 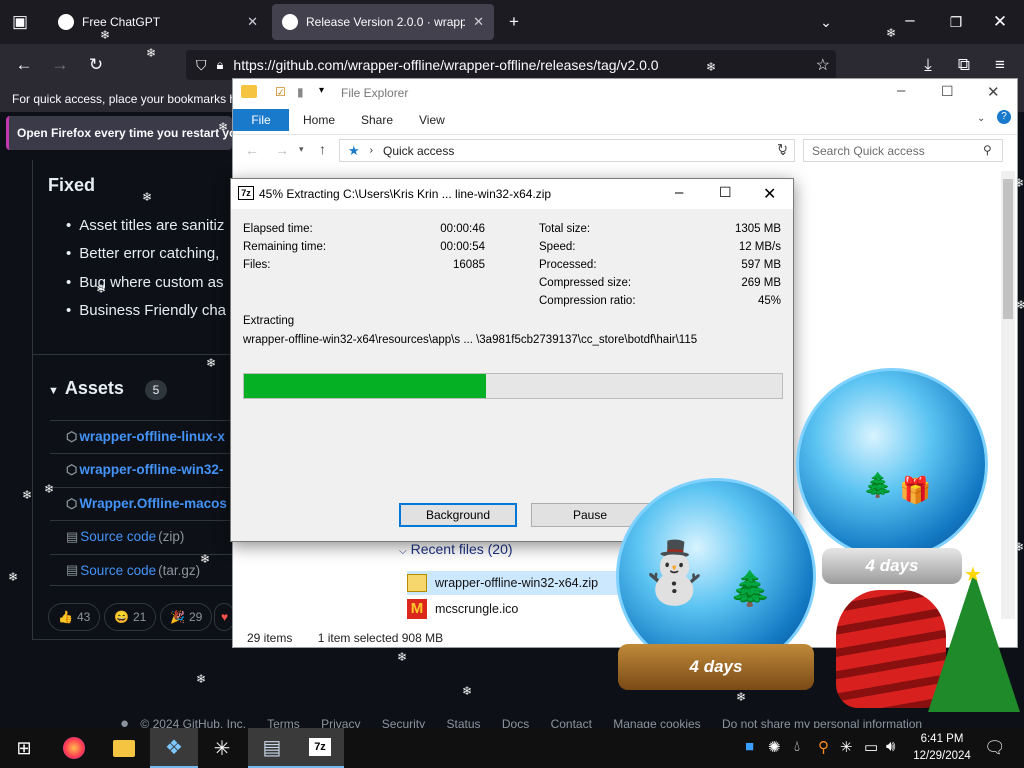 What do you see at coordinates (301, 149) in the screenshot?
I see `recent-locations-icon: ▾` at bounding box center [301, 149].